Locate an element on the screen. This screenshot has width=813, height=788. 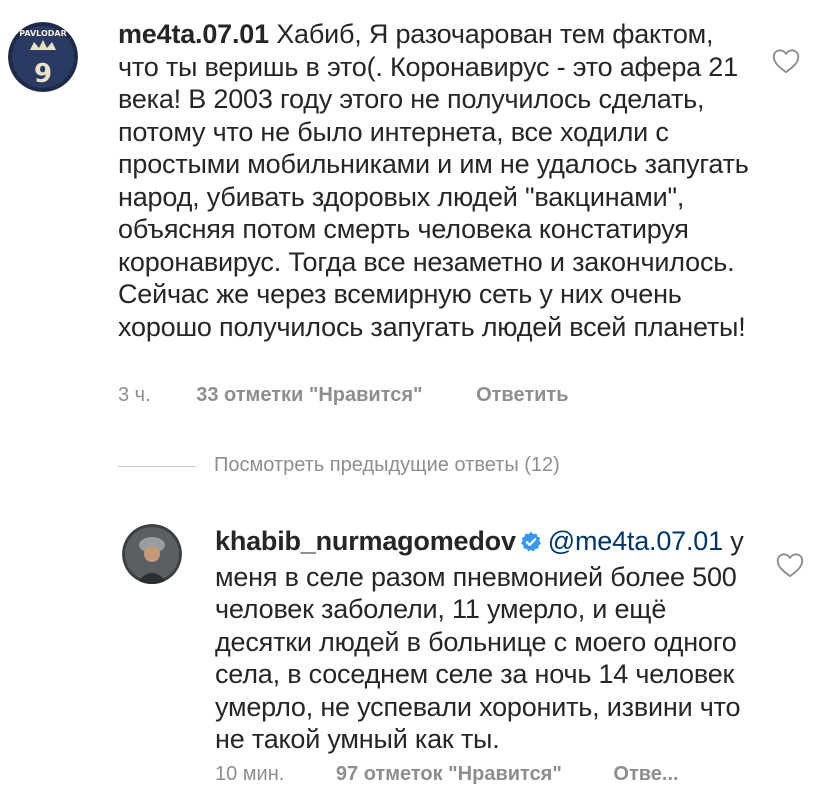
comment-2-mention: @me4ta.07.01 is located at coordinates (635, 541).